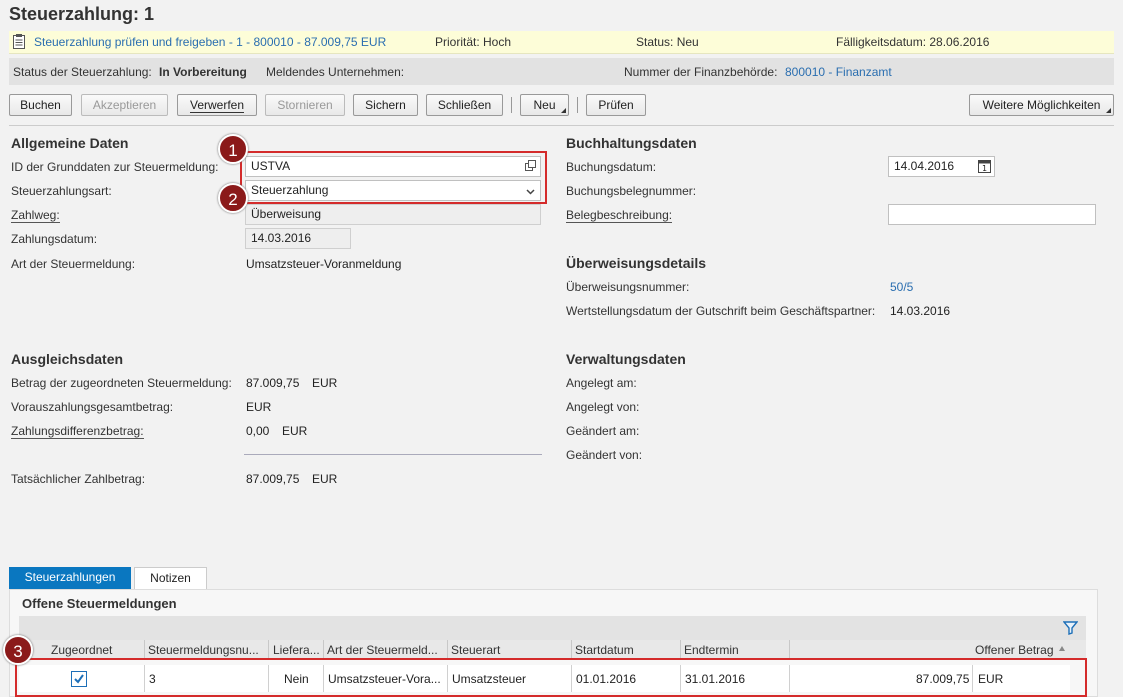  Describe the element at coordinates (628, 287) in the screenshot. I see `ueberweisungsnummer-label: Überweisungsnummer:` at that location.